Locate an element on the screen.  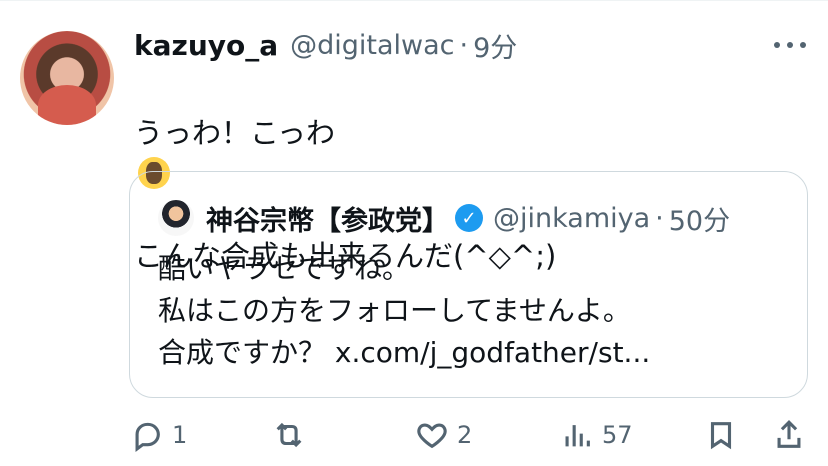
like-count: 2 is located at coordinates (465, 435).